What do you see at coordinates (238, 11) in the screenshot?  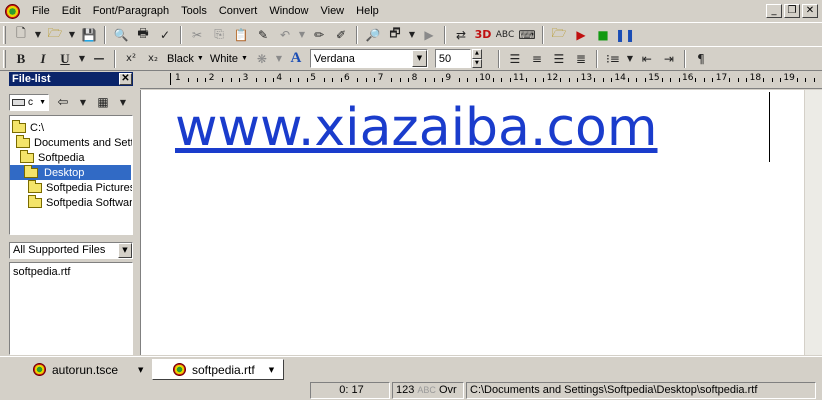 I see `menu-convert: Convert` at bounding box center [238, 11].